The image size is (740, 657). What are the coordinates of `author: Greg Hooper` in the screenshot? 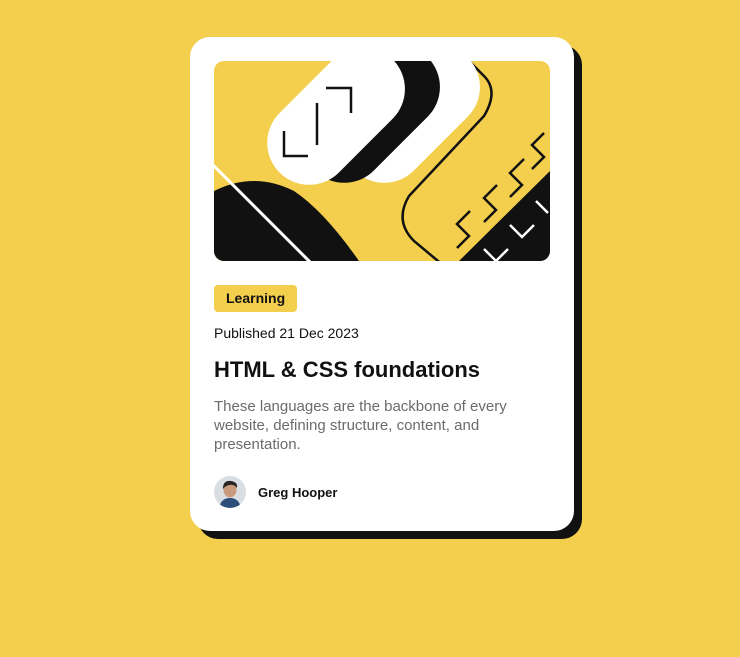 It's located at (275, 492).